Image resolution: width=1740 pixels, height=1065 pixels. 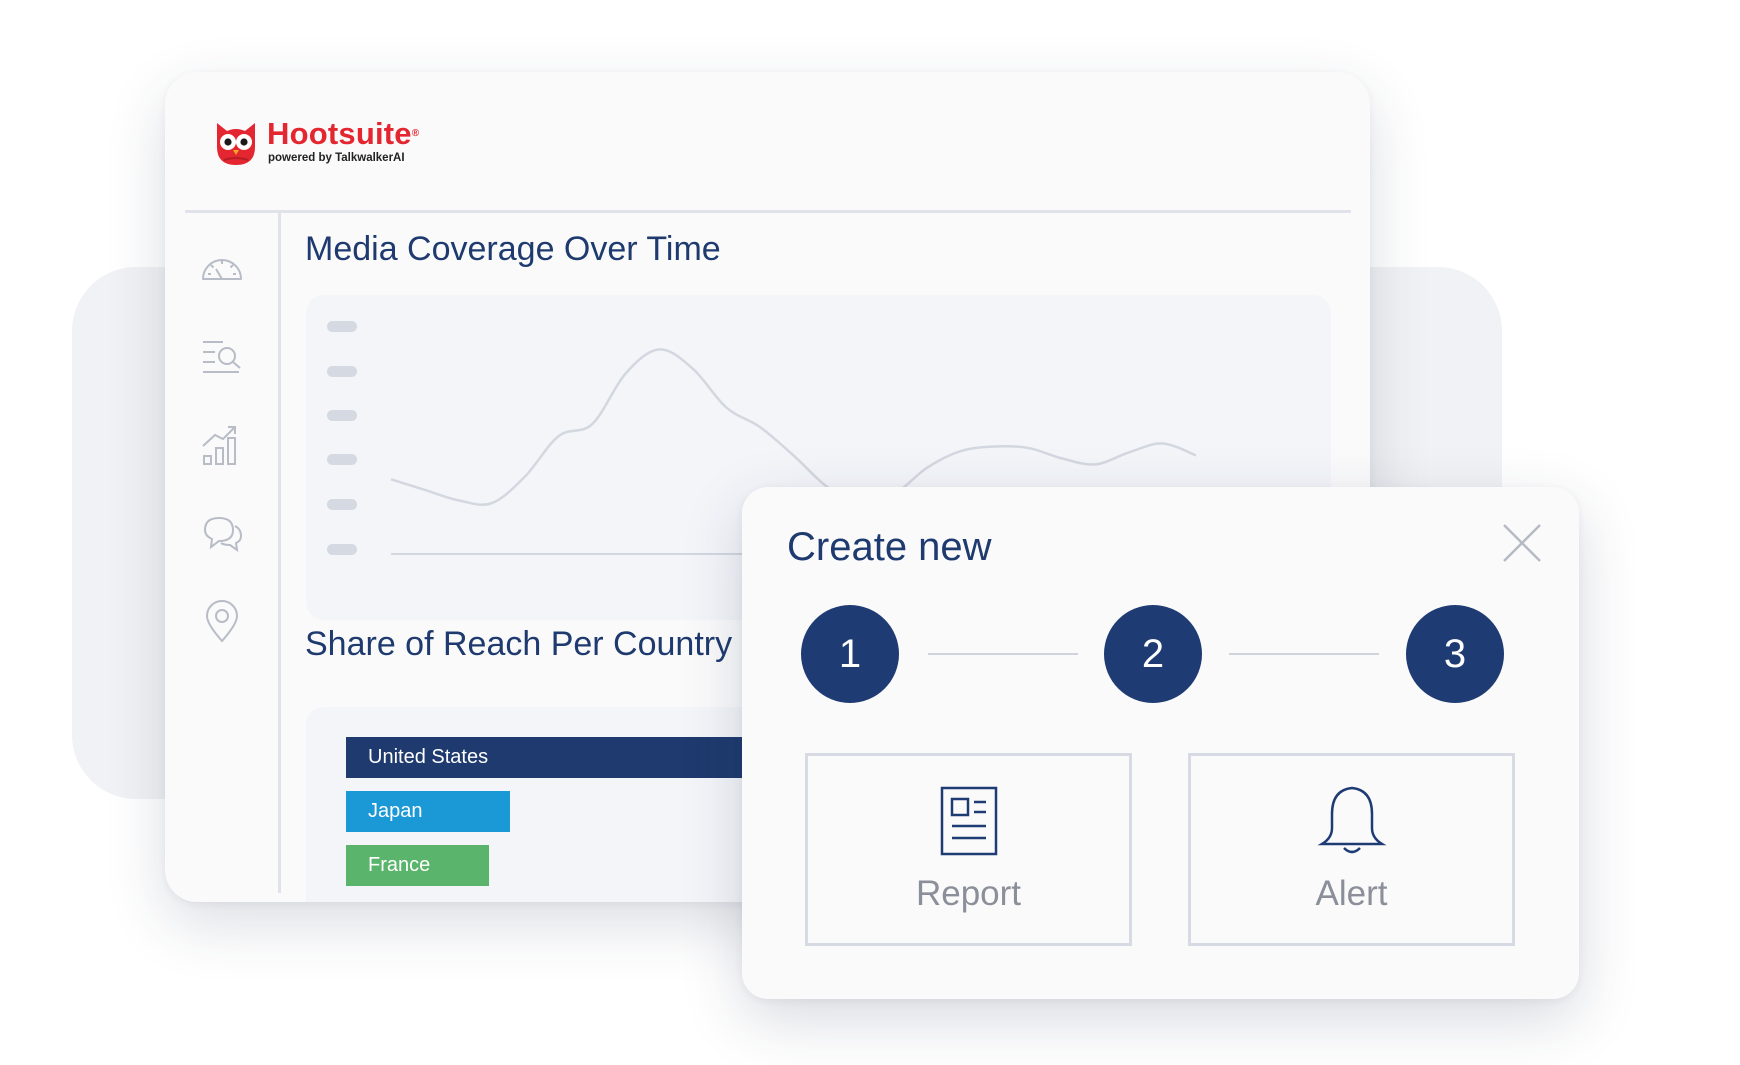 I want to click on hootsuite-logo: Hootsuite® powered by TalkwalkerAI, so click(x=315, y=145).